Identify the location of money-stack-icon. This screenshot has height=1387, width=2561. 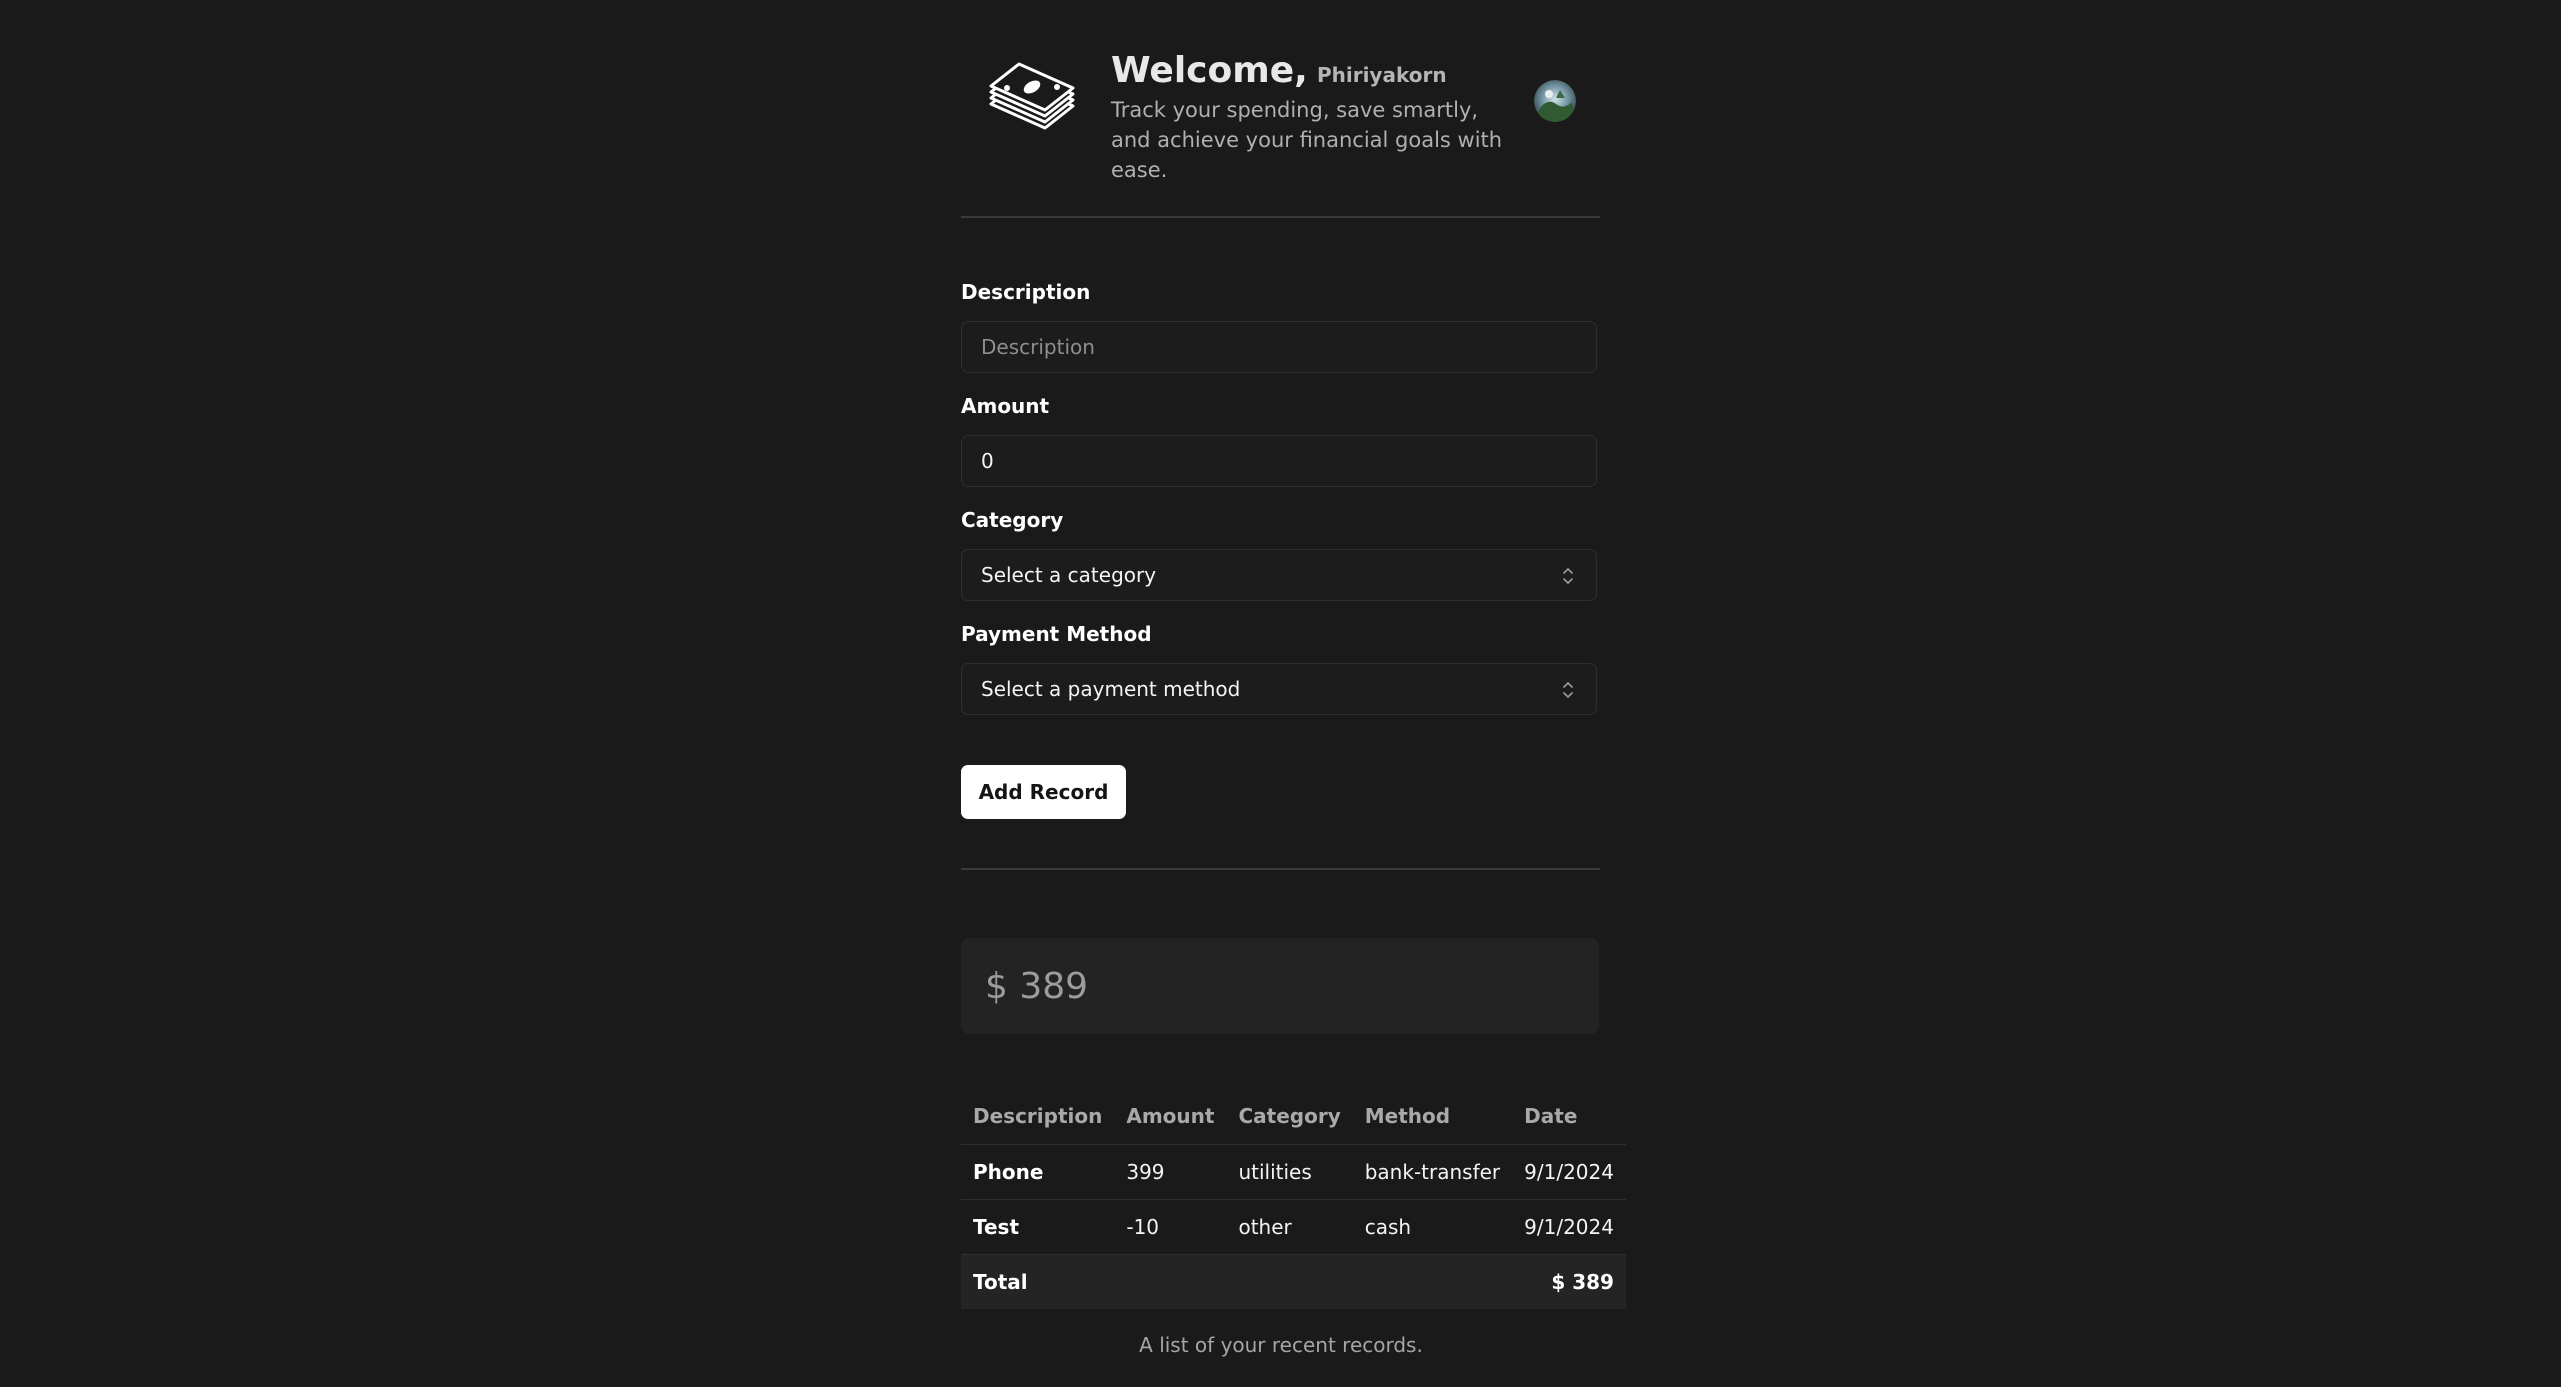
(1032, 94).